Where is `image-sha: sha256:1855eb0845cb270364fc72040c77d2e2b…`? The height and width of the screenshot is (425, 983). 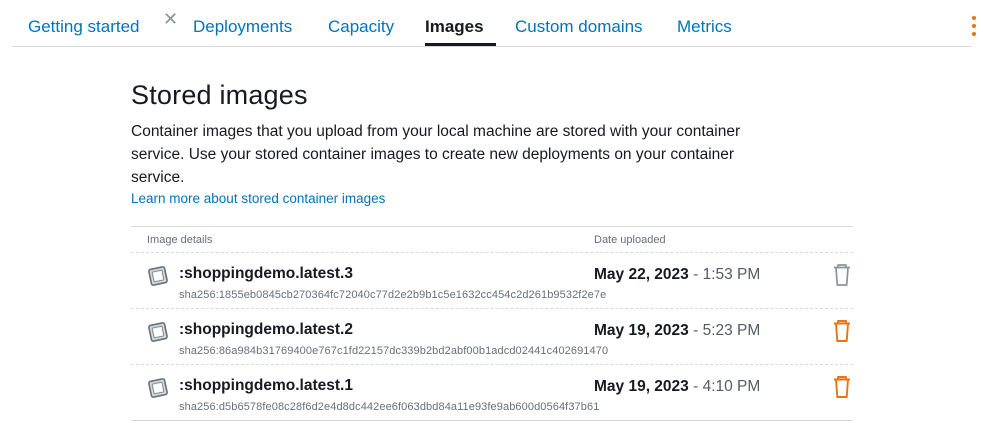 image-sha: sha256:1855eb0845cb270364fc72040c77d2e2b… is located at coordinates (393, 295).